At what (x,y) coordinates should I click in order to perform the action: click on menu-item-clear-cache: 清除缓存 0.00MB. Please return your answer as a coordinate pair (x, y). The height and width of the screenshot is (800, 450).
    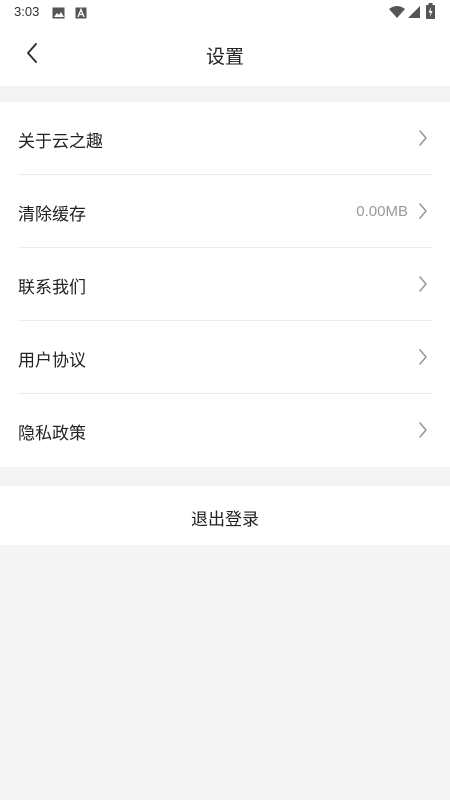
    Looking at the image, I should click on (225, 211).